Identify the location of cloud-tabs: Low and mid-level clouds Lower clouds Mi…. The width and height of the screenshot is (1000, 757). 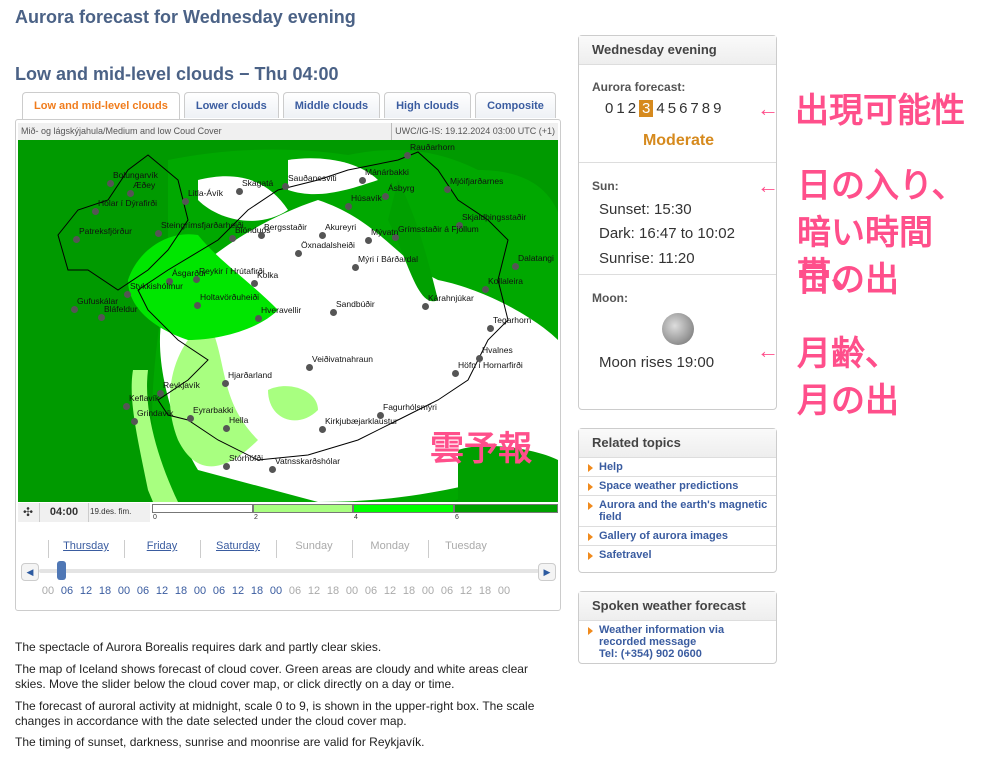
(289, 106).